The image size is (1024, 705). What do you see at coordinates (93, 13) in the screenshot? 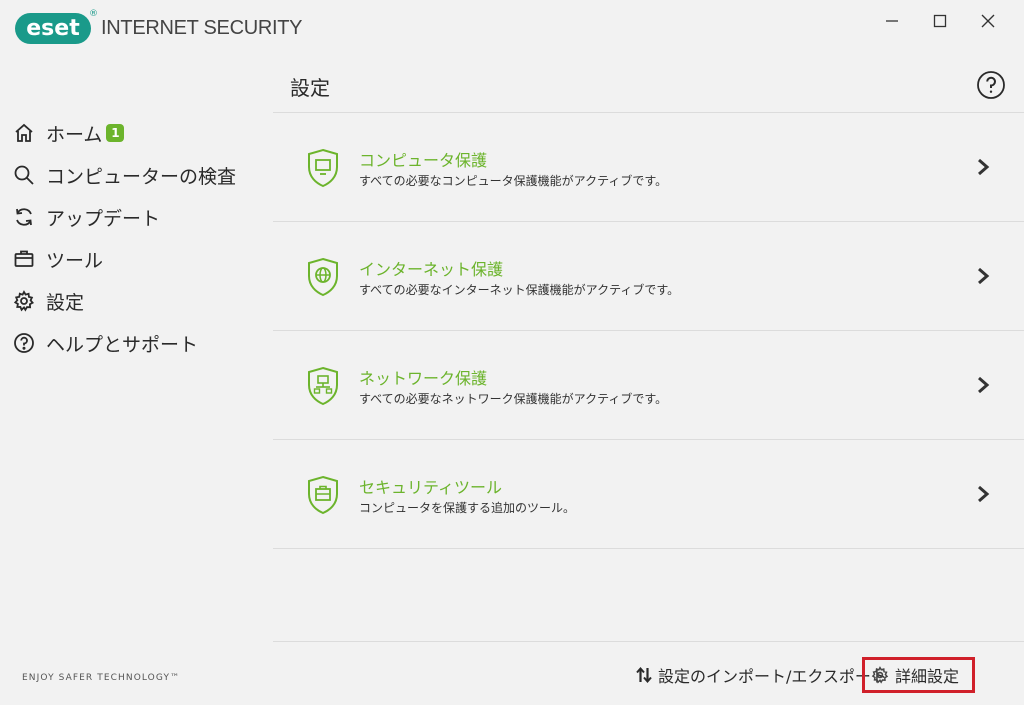
I see `logo-registered-mark: ®` at bounding box center [93, 13].